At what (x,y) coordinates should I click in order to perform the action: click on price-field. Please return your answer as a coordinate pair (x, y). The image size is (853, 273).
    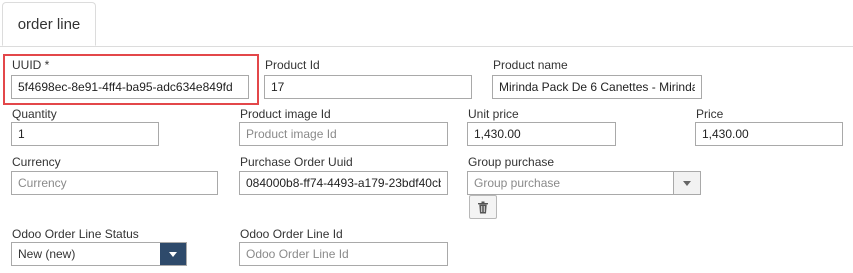
    Looking at the image, I should click on (769, 134).